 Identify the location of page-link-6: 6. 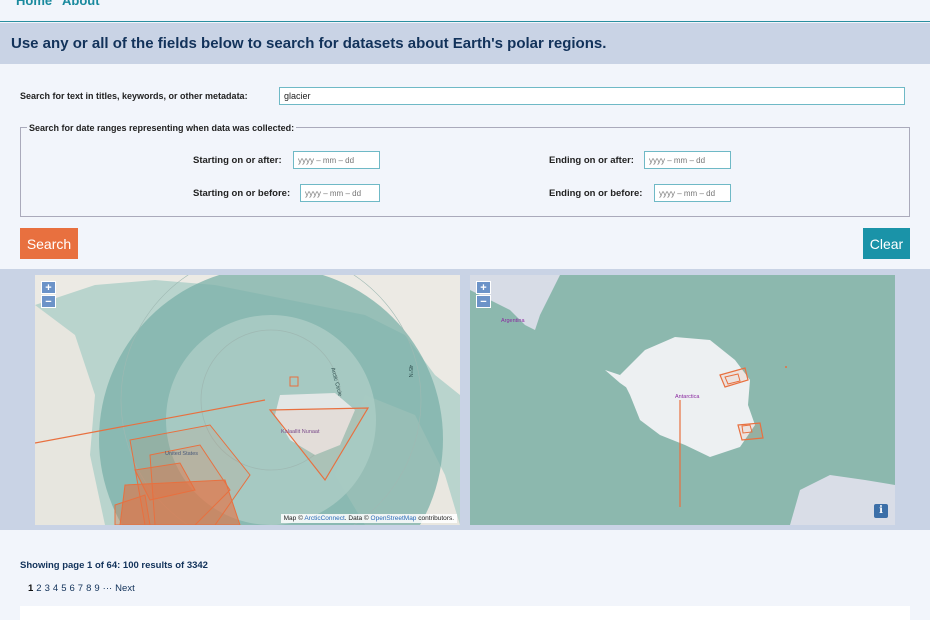
(71, 588).